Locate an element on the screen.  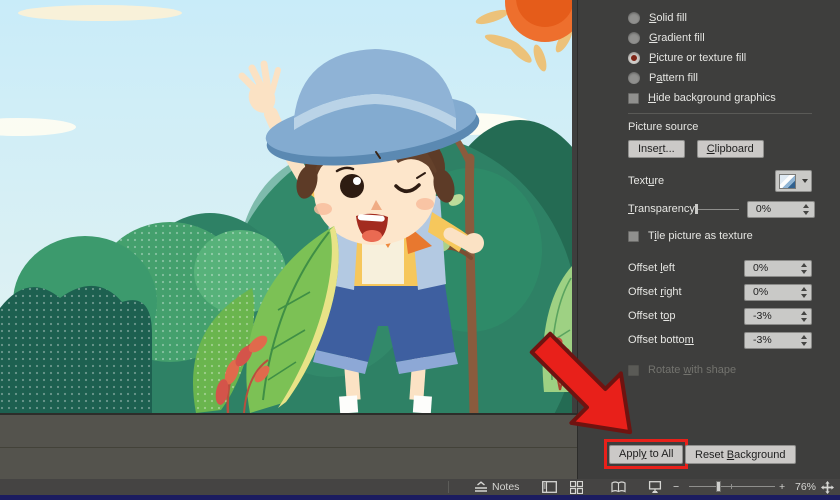
picture-source-label: Picture source is located at coordinates (663, 127).